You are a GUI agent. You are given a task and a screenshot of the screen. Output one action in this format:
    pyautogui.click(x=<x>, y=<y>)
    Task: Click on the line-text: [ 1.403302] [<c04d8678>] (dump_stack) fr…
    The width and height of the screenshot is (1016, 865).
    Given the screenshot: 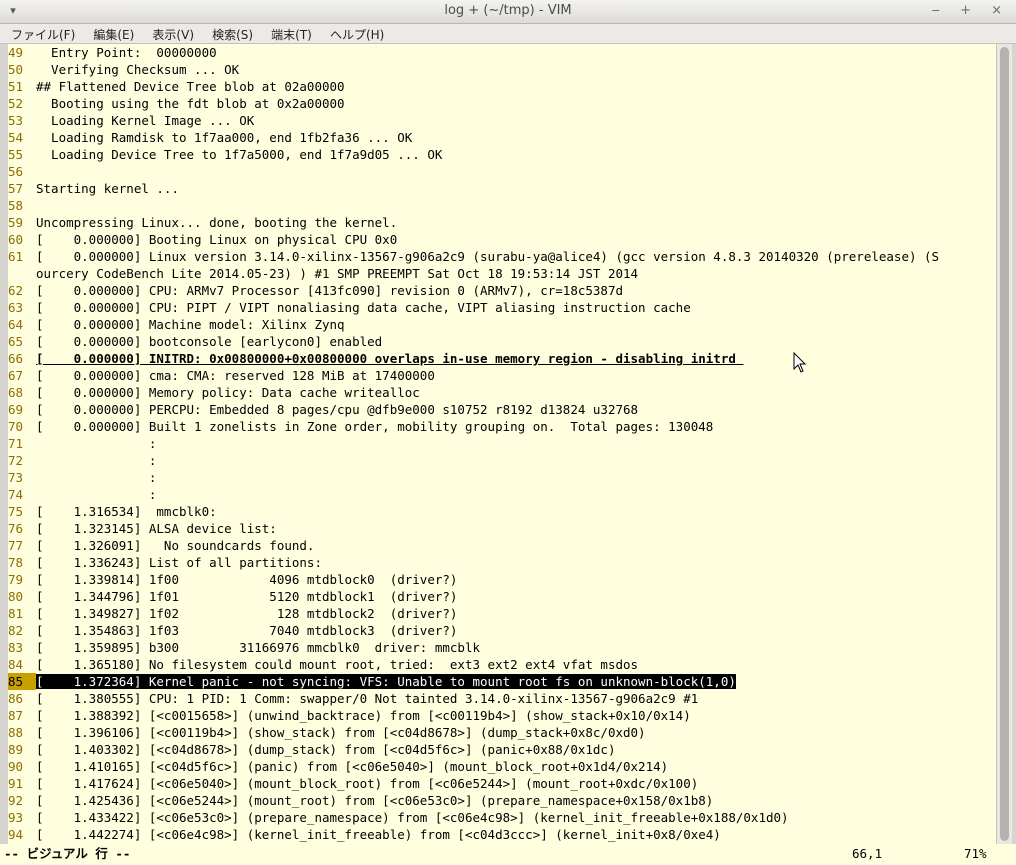 What is the action you would take?
    pyautogui.click(x=326, y=749)
    